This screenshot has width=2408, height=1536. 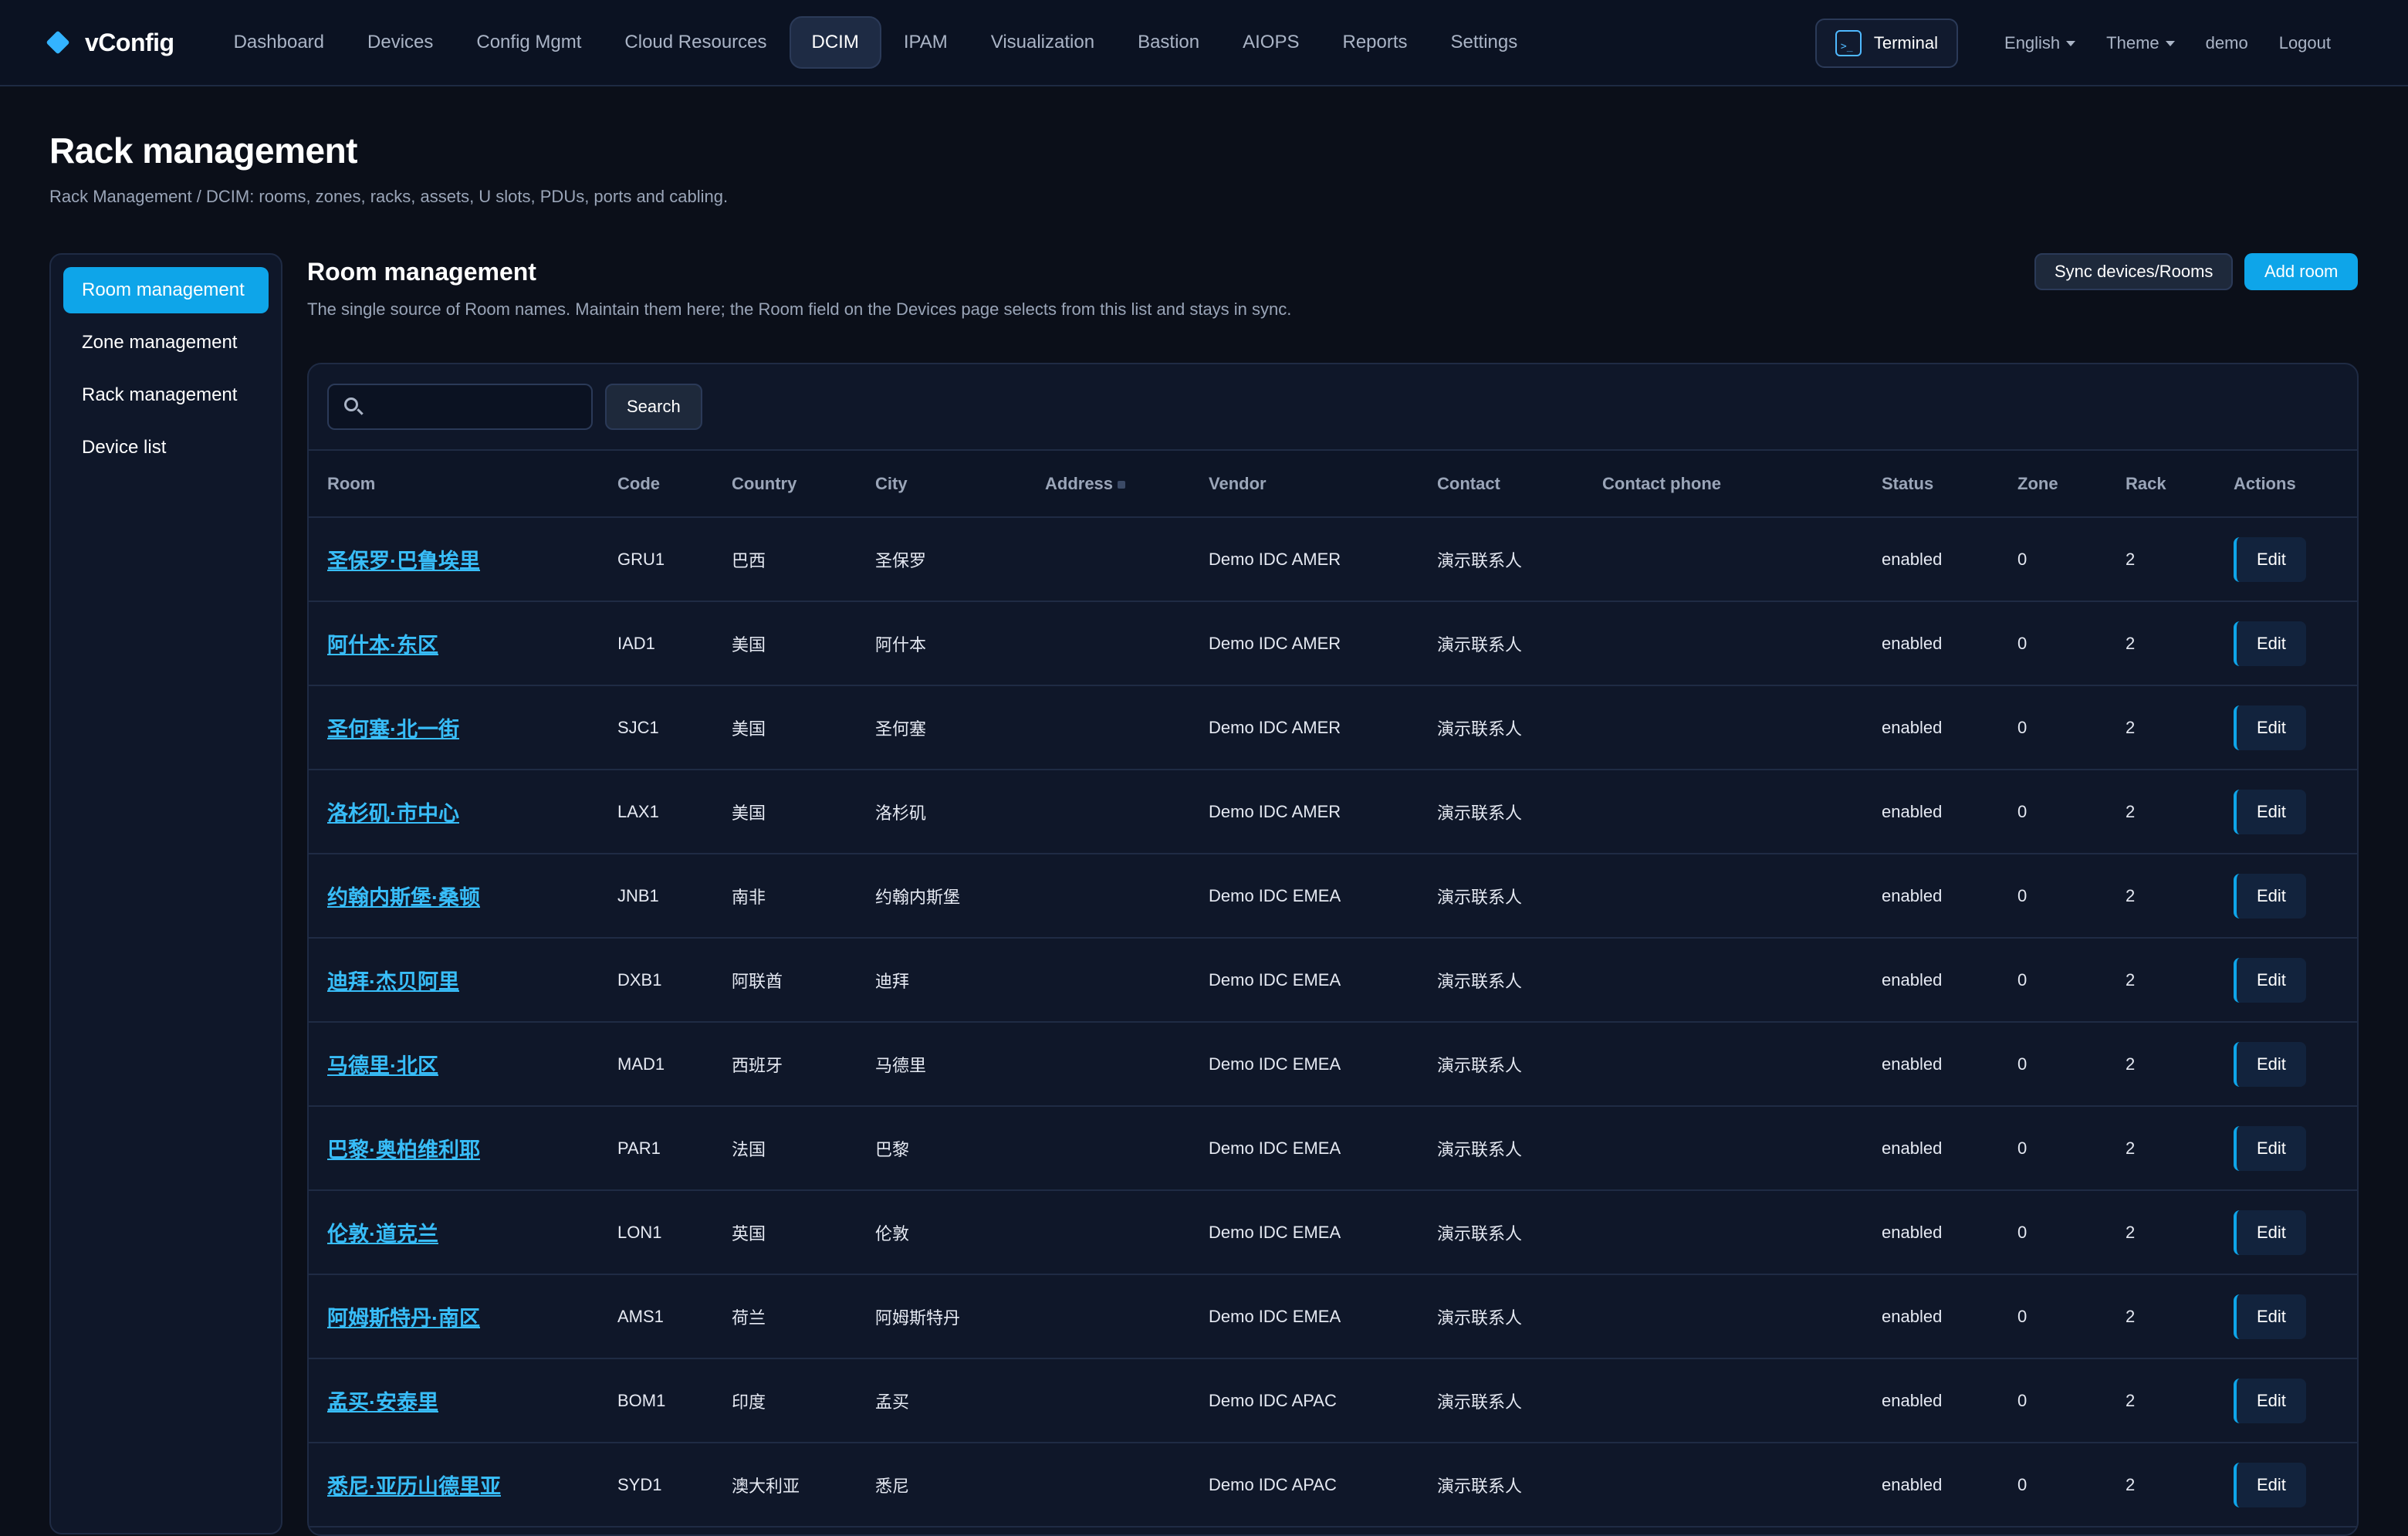 I want to click on nav-item-dashboard: Dashboard, so click(x=279, y=42).